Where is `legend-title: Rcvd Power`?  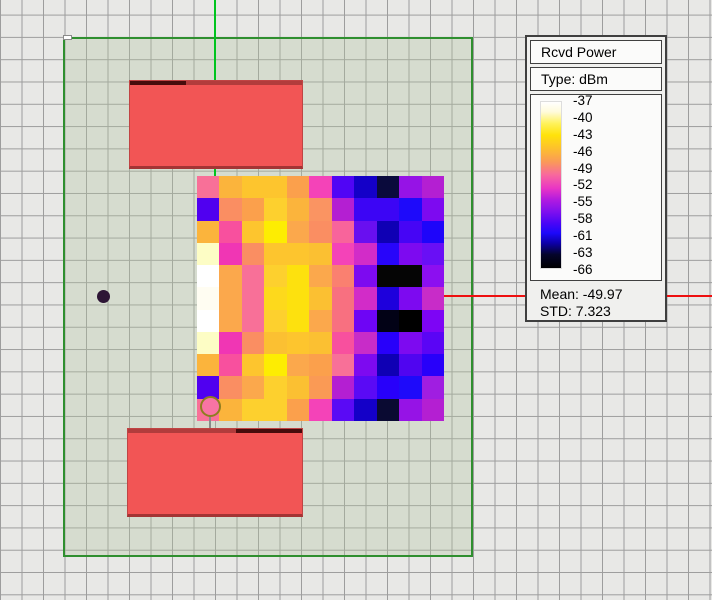 legend-title: Rcvd Power is located at coordinates (596, 52).